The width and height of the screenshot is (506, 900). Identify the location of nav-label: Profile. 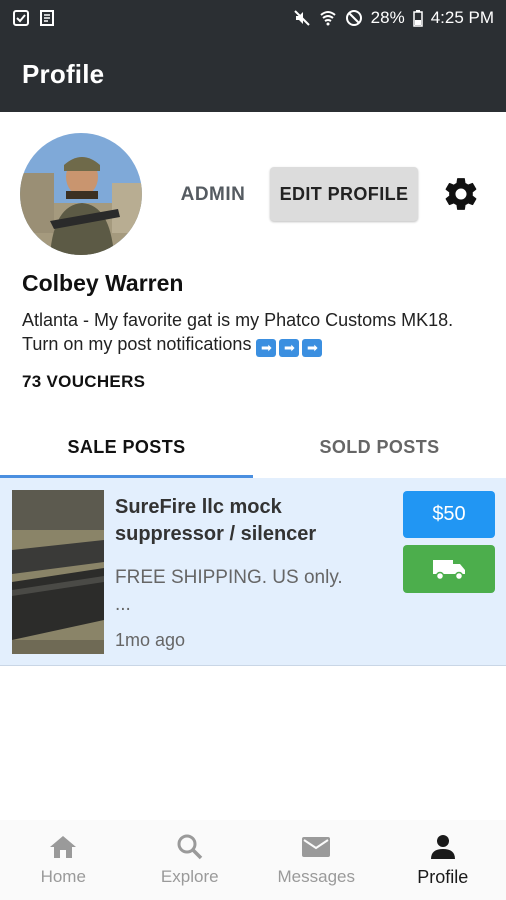
(443, 876).